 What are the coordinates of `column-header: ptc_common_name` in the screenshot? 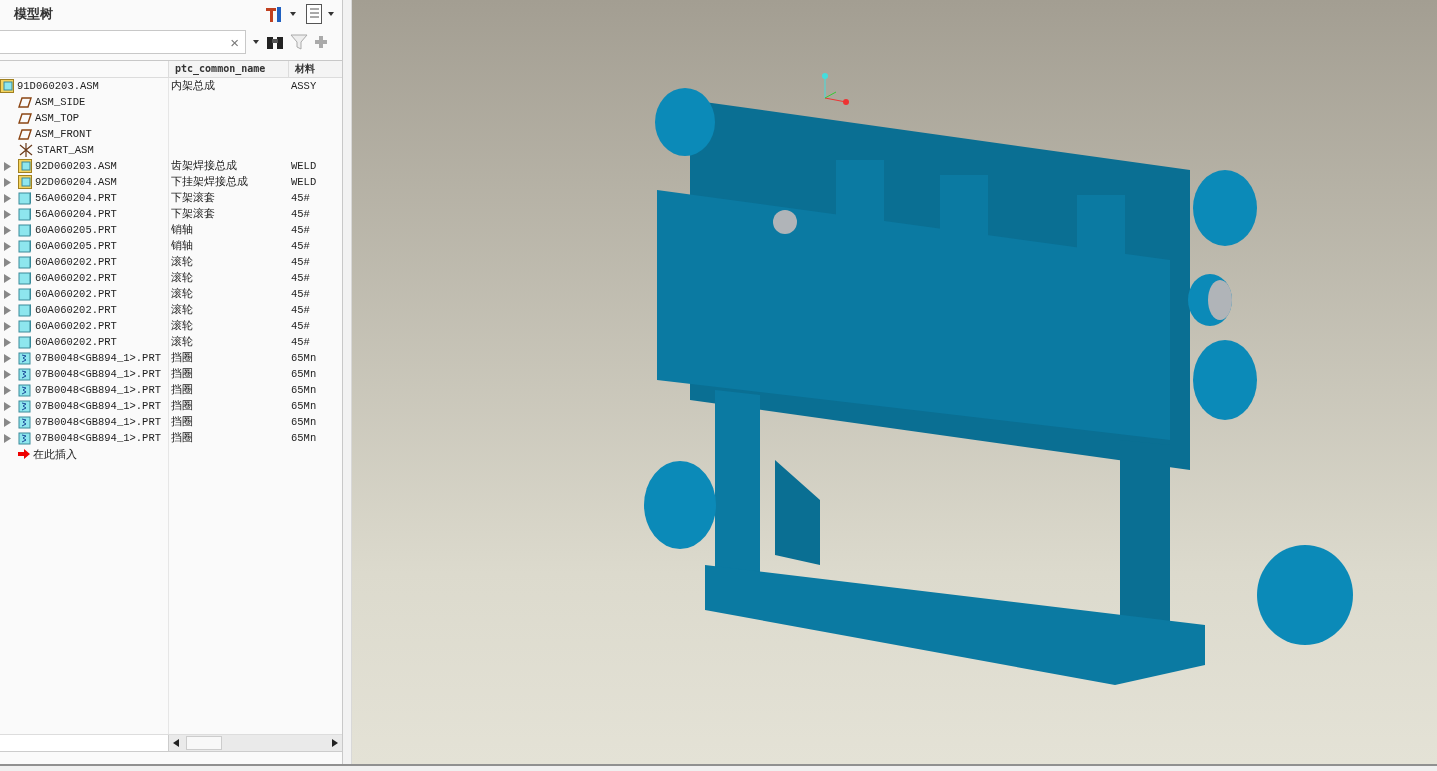 It's located at (228, 69).